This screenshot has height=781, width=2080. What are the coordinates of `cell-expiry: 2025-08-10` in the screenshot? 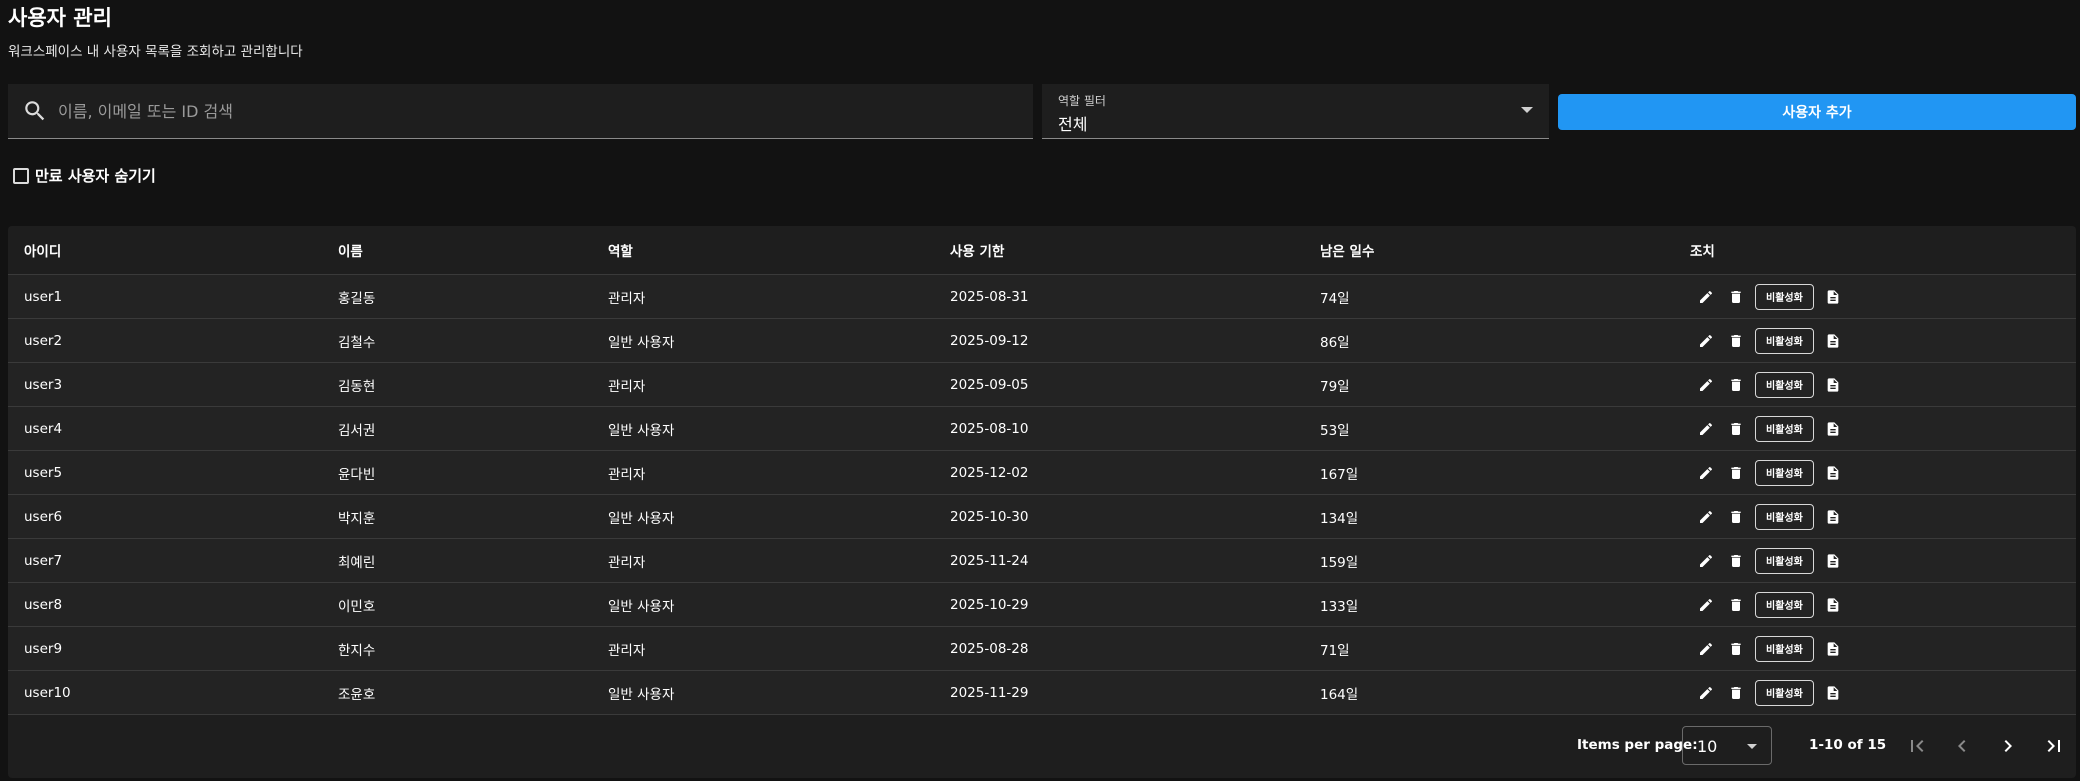 It's located at (989, 428).